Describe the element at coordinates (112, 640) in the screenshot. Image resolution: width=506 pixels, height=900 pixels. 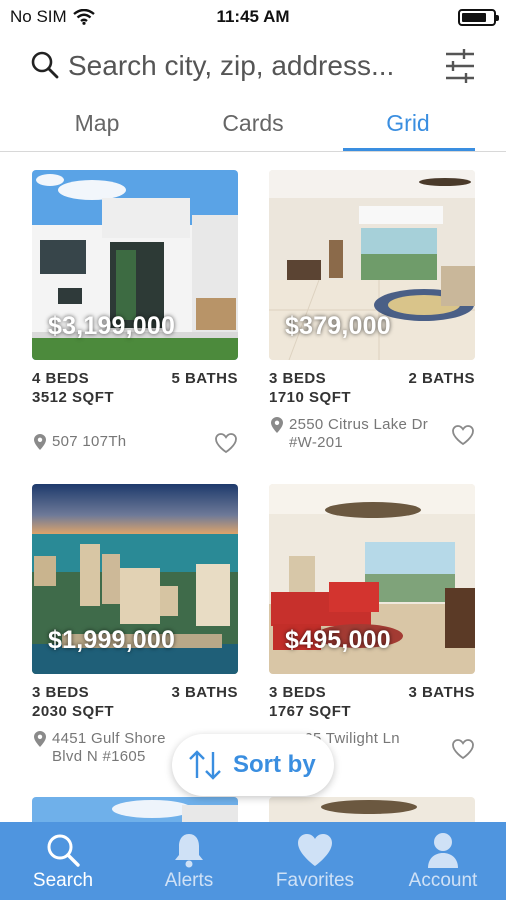
I see `listing-price: $1,999,000` at that location.